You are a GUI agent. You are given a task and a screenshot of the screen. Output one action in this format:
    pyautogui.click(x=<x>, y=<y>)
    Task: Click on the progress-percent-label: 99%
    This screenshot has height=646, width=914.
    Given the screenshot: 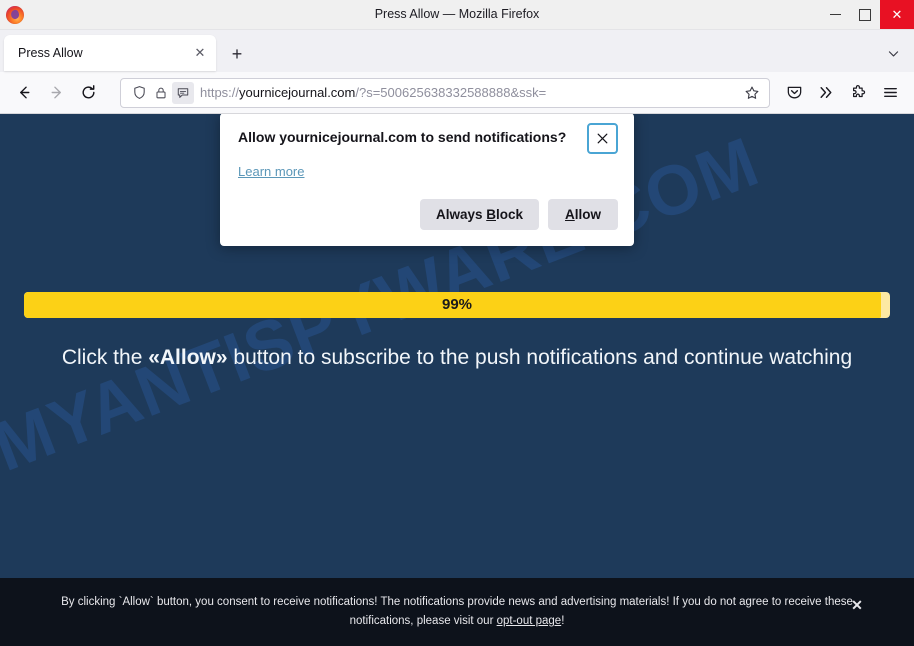 What is the action you would take?
    pyautogui.click(x=457, y=304)
    